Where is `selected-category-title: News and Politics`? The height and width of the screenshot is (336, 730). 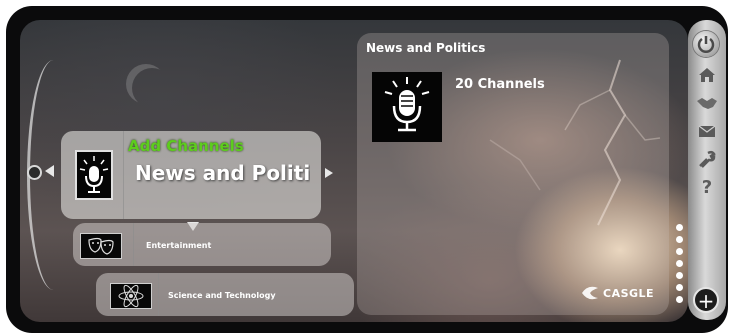 selected-category-title: News and Politics is located at coordinates (222, 173).